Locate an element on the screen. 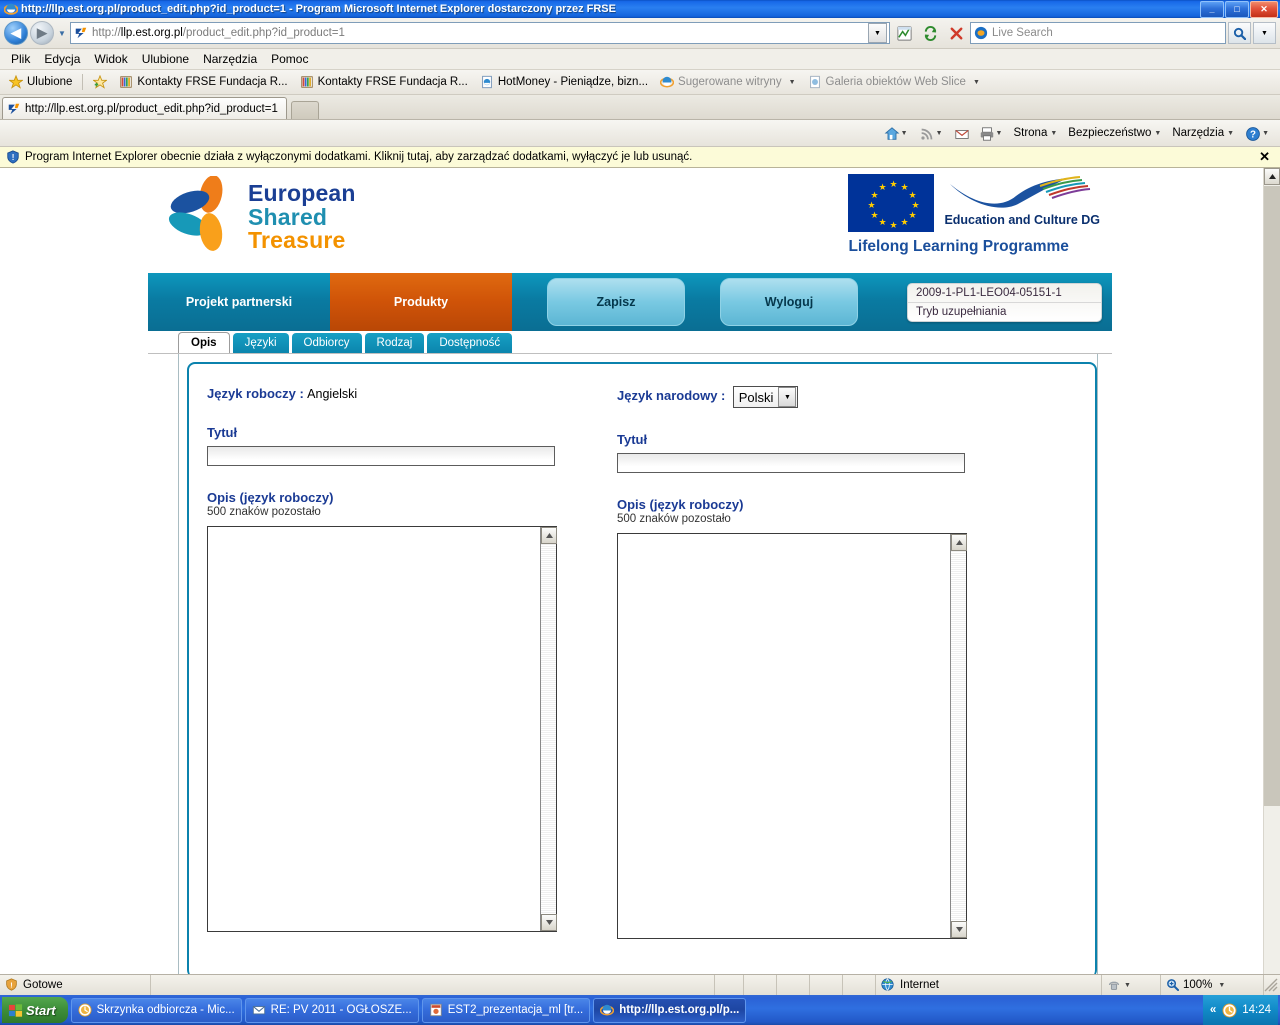 The width and height of the screenshot is (1280, 1025). page-scroll-up-arrow-icon is located at coordinates (1272, 176).